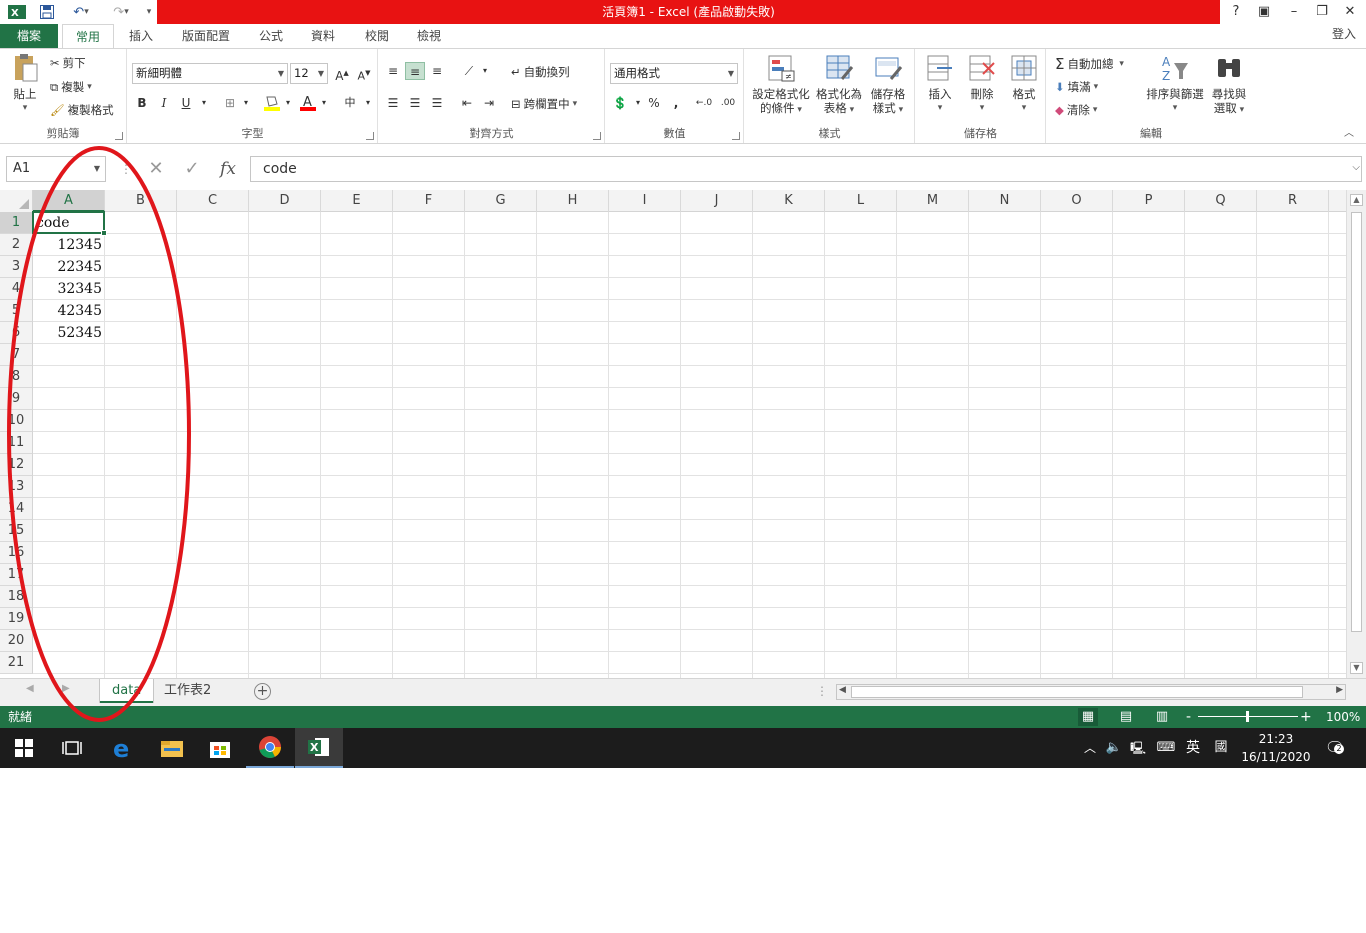 This screenshot has height=933, width=1366. I want to click on percent-button: %, so click(654, 103).